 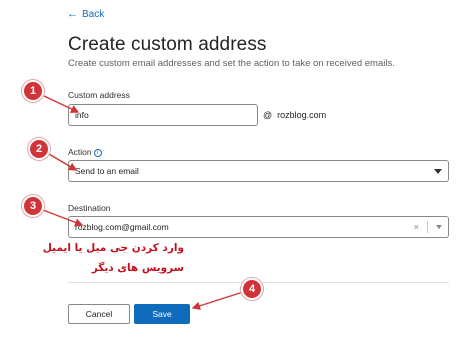 What do you see at coordinates (252, 289) in the screenshot?
I see `marker-4: 4` at bounding box center [252, 289].